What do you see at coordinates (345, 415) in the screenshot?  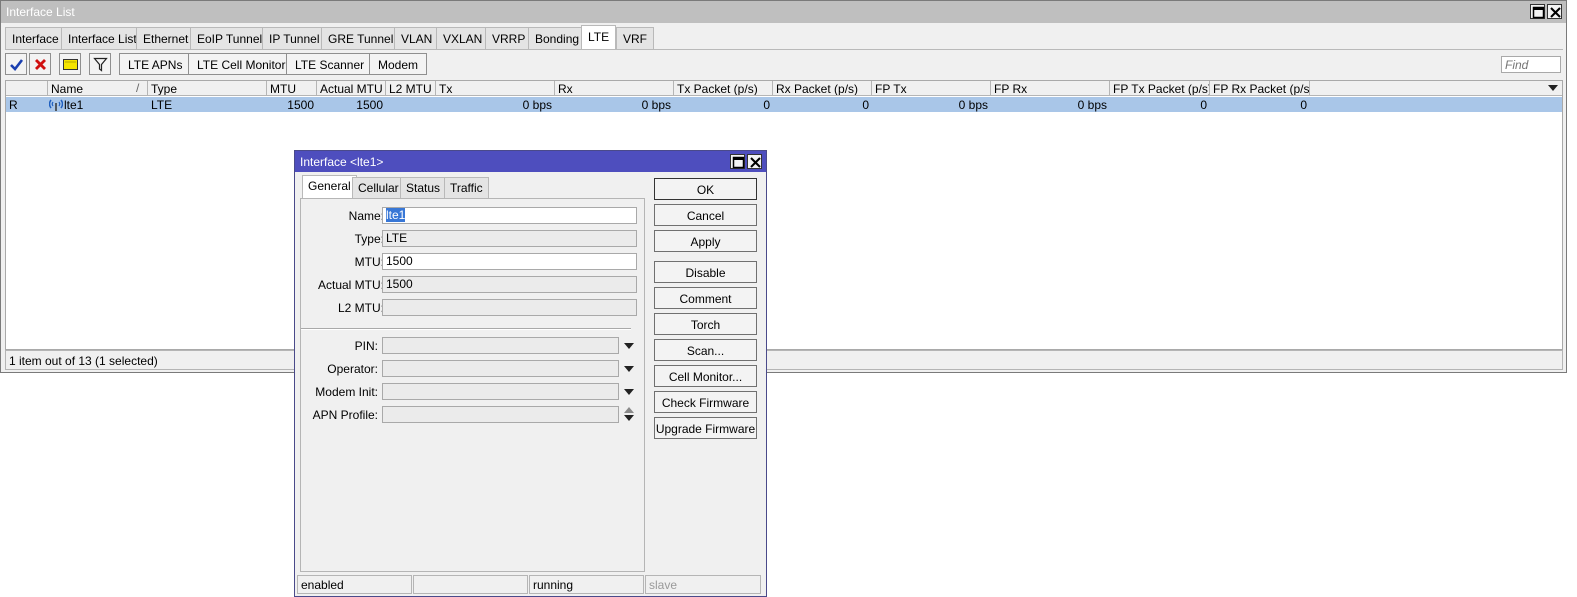 I see `apn-profile-label: APN Profile:` at bounding box center [345, 415].